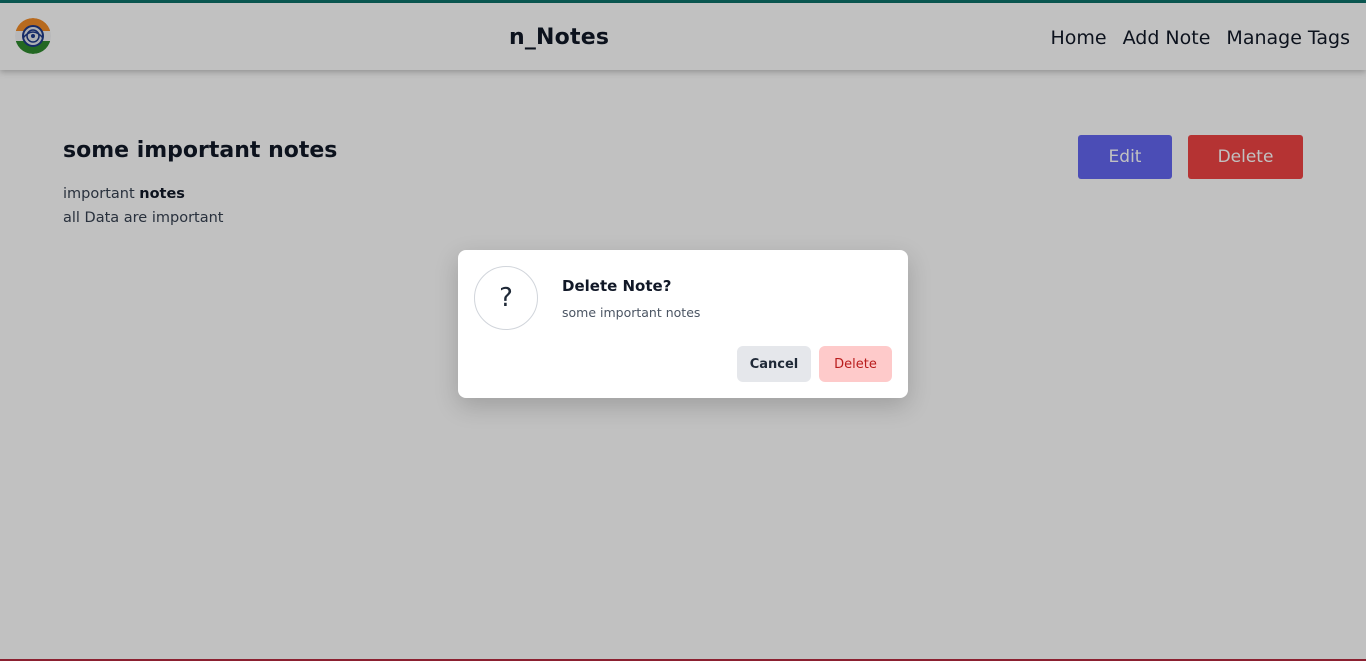  I want to click on cancel-button: Cancel, so click(774, 364).